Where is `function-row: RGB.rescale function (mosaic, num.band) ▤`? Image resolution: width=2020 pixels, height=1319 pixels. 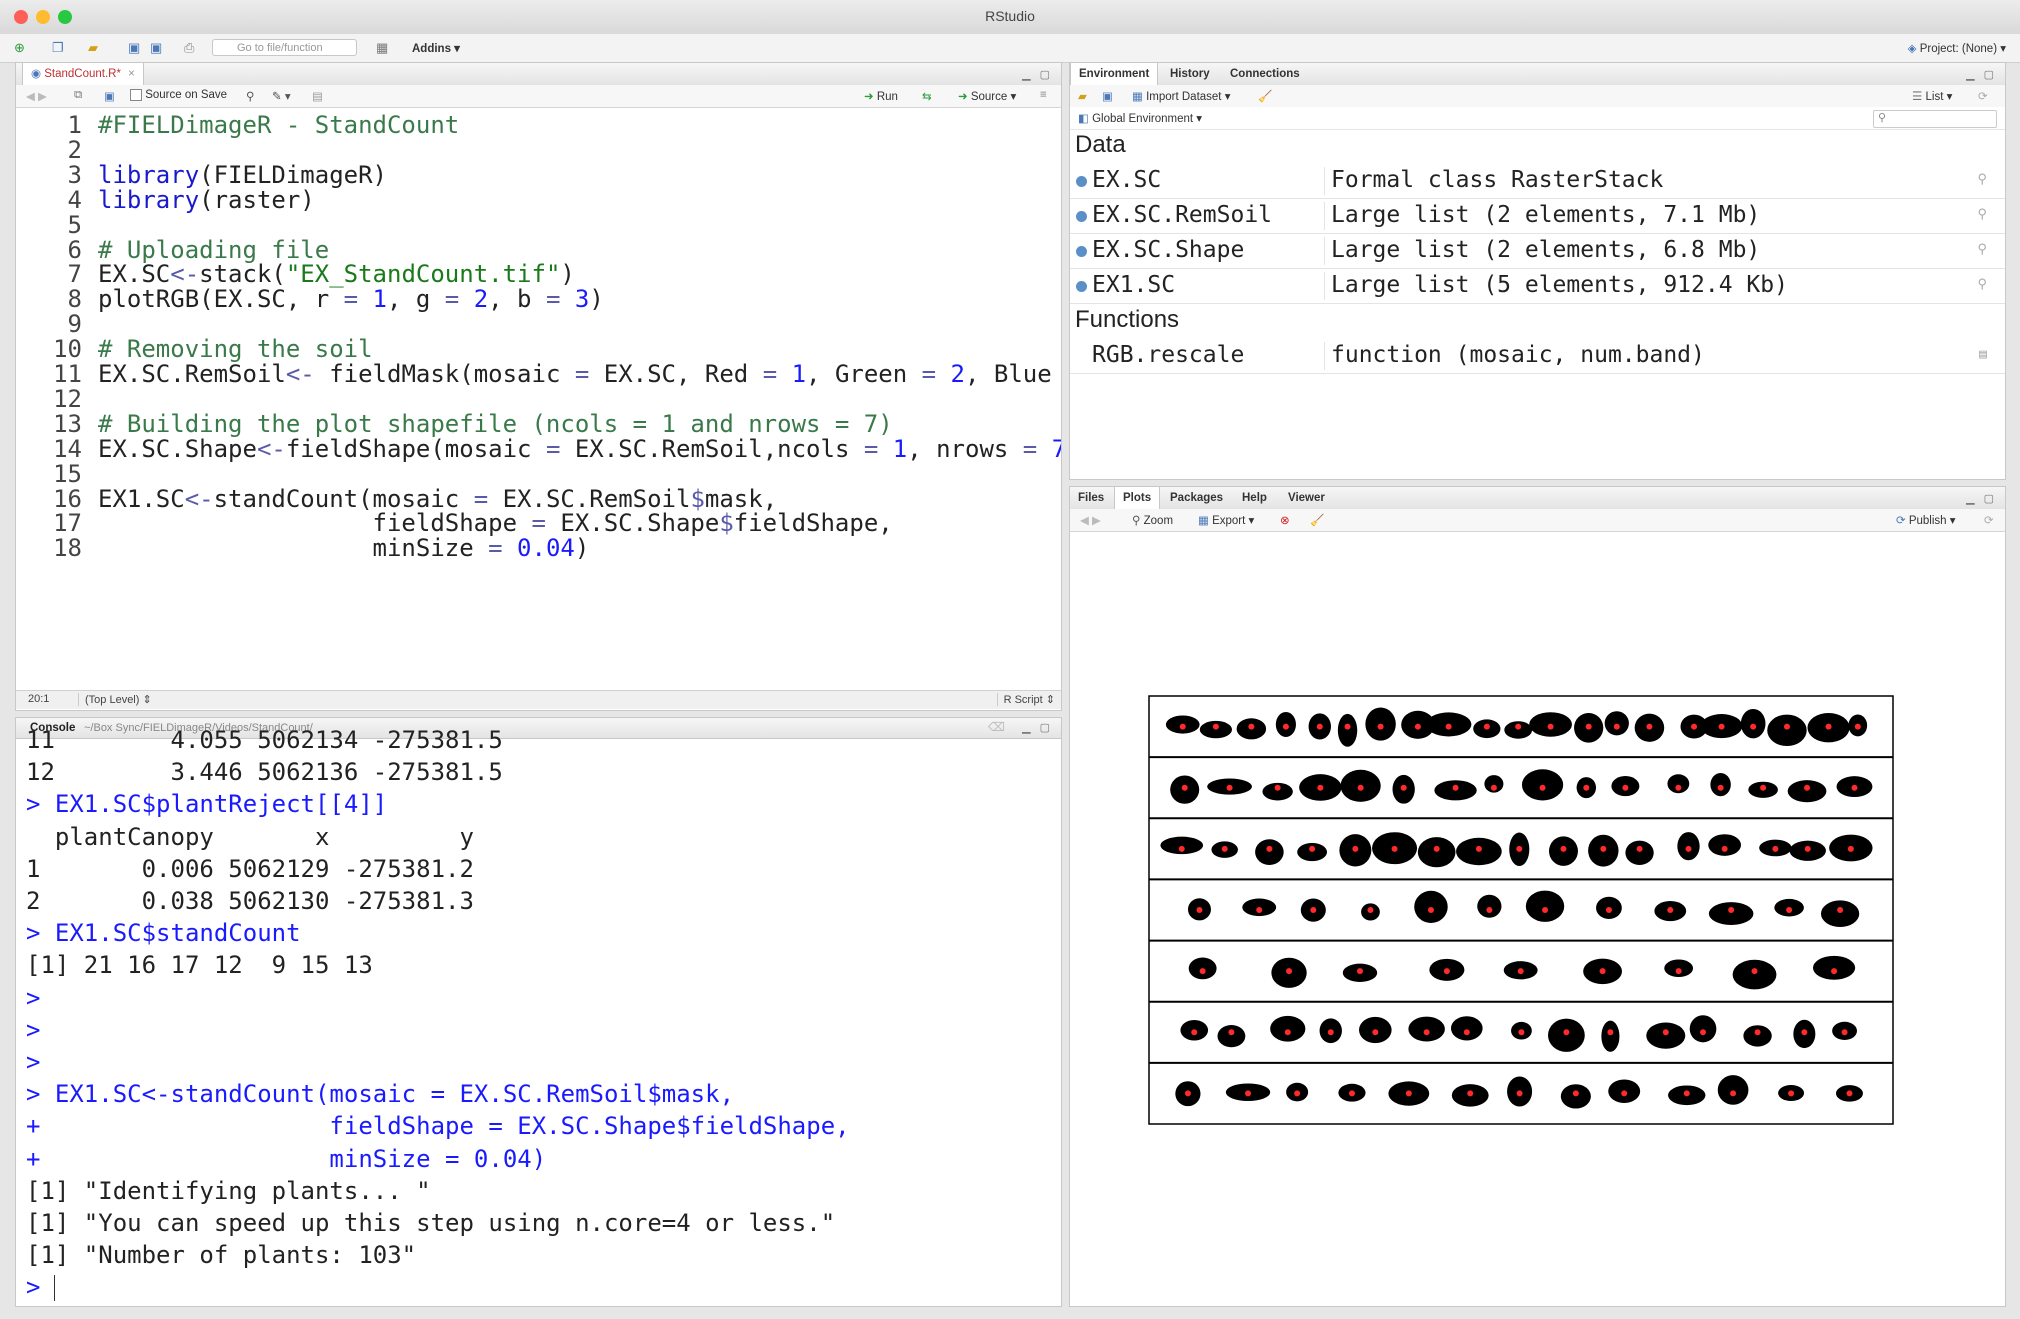
function-row: RGB.rescale function (mosaic, num.band) ▤ is located at coordinates (1537, 356).